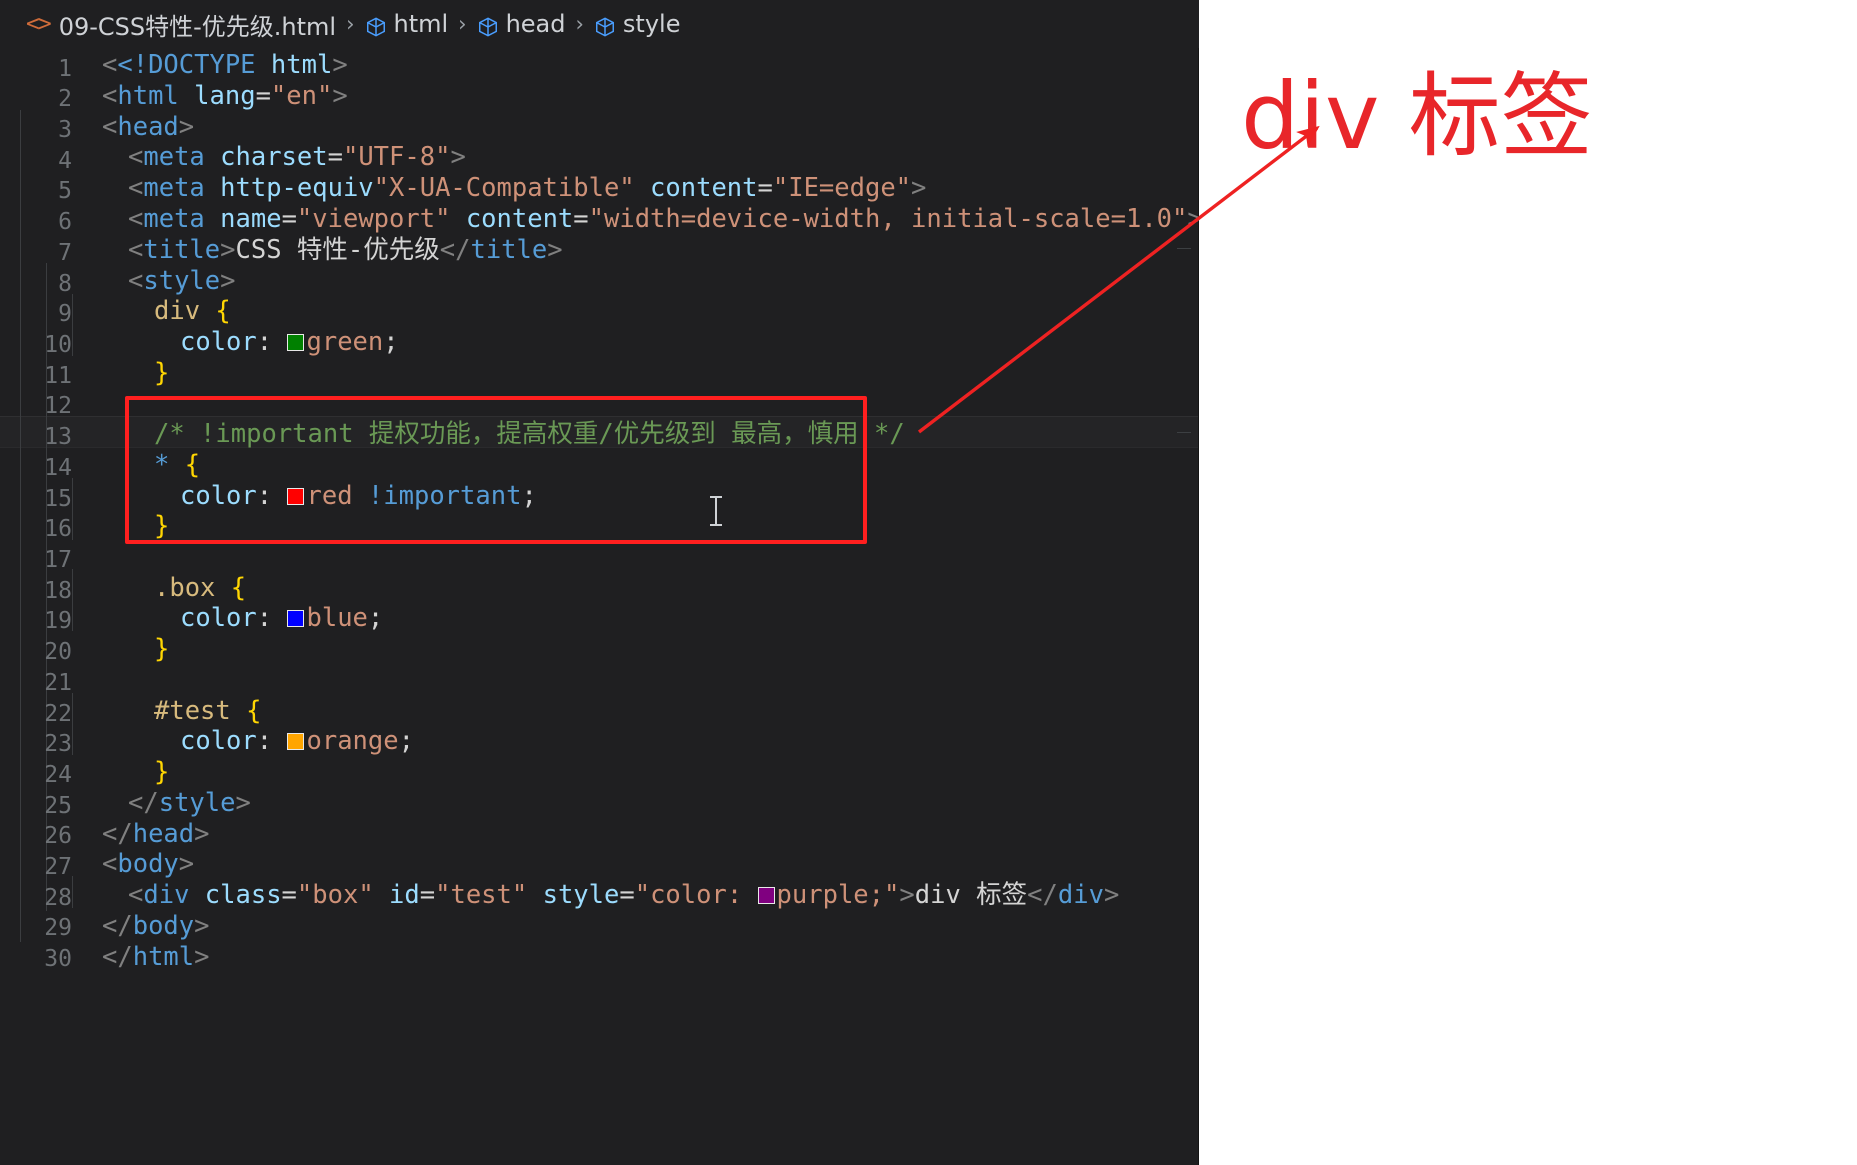  I want to click on token-str-viewport: "viewport", so click(373, 219).